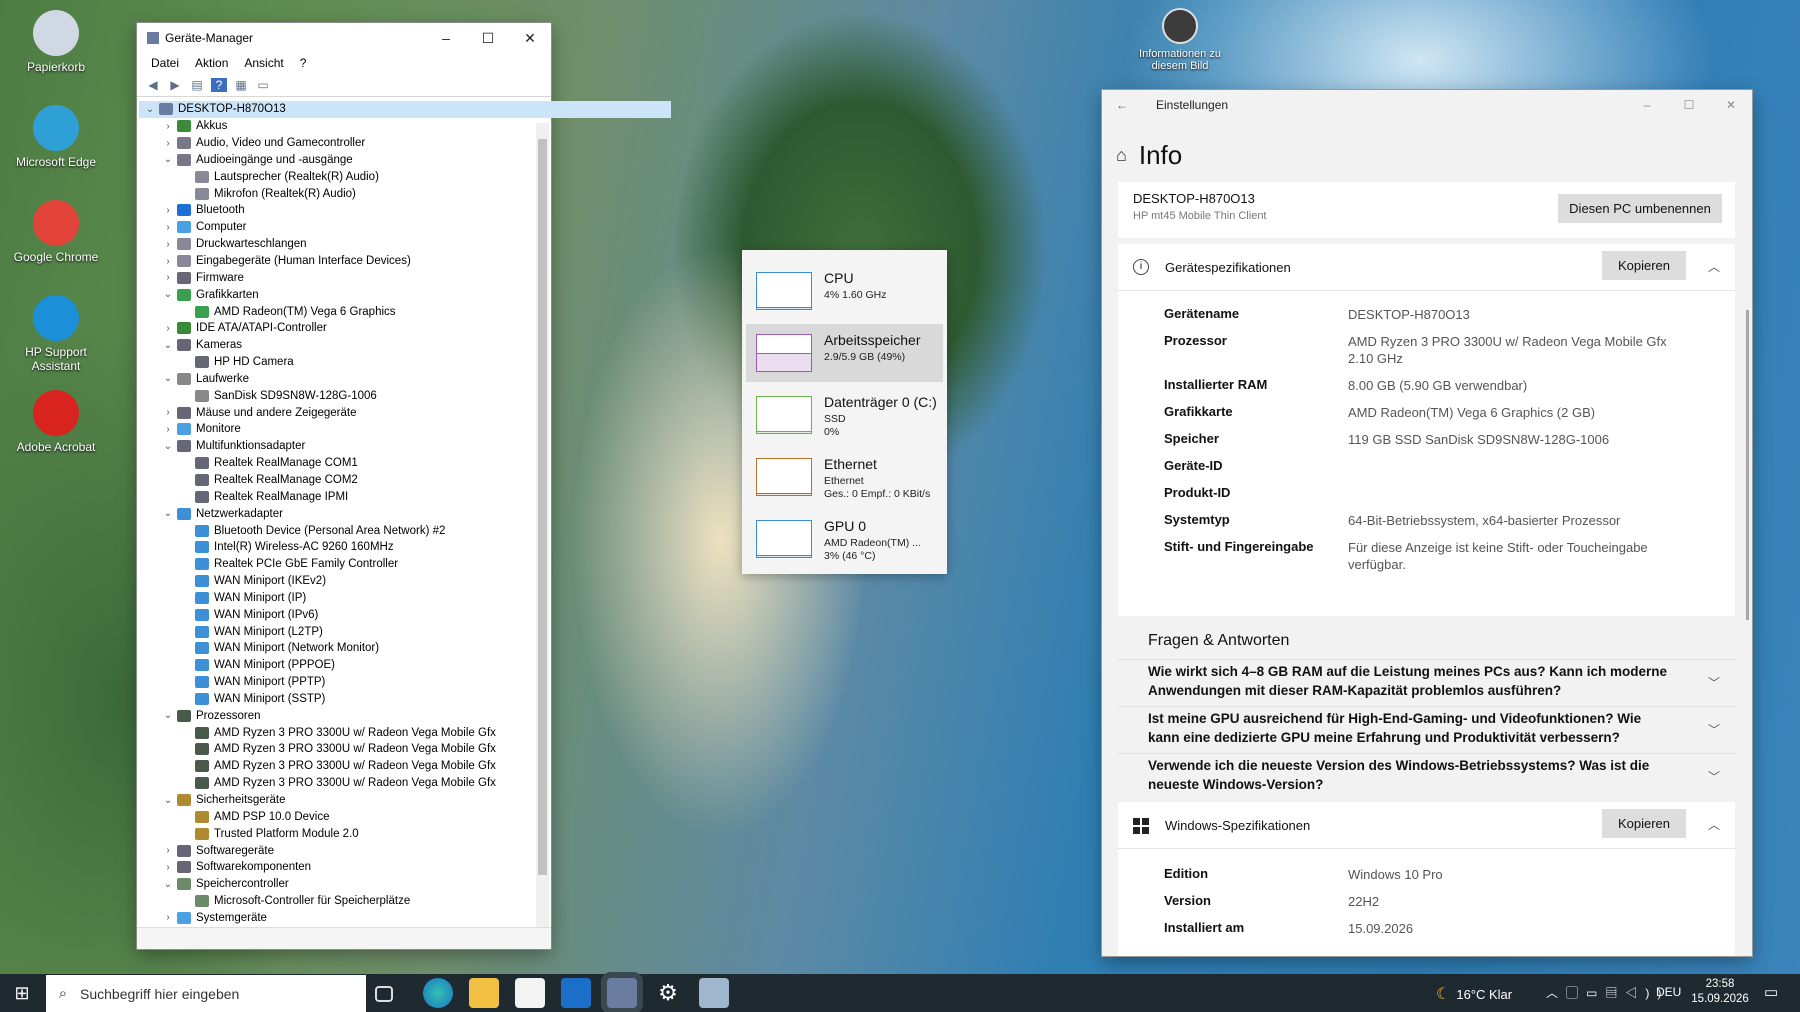  What do you see at coordinates (303, 63) in the screenshot?
I see `menu-help: ?` at bounding box center [303, 63].